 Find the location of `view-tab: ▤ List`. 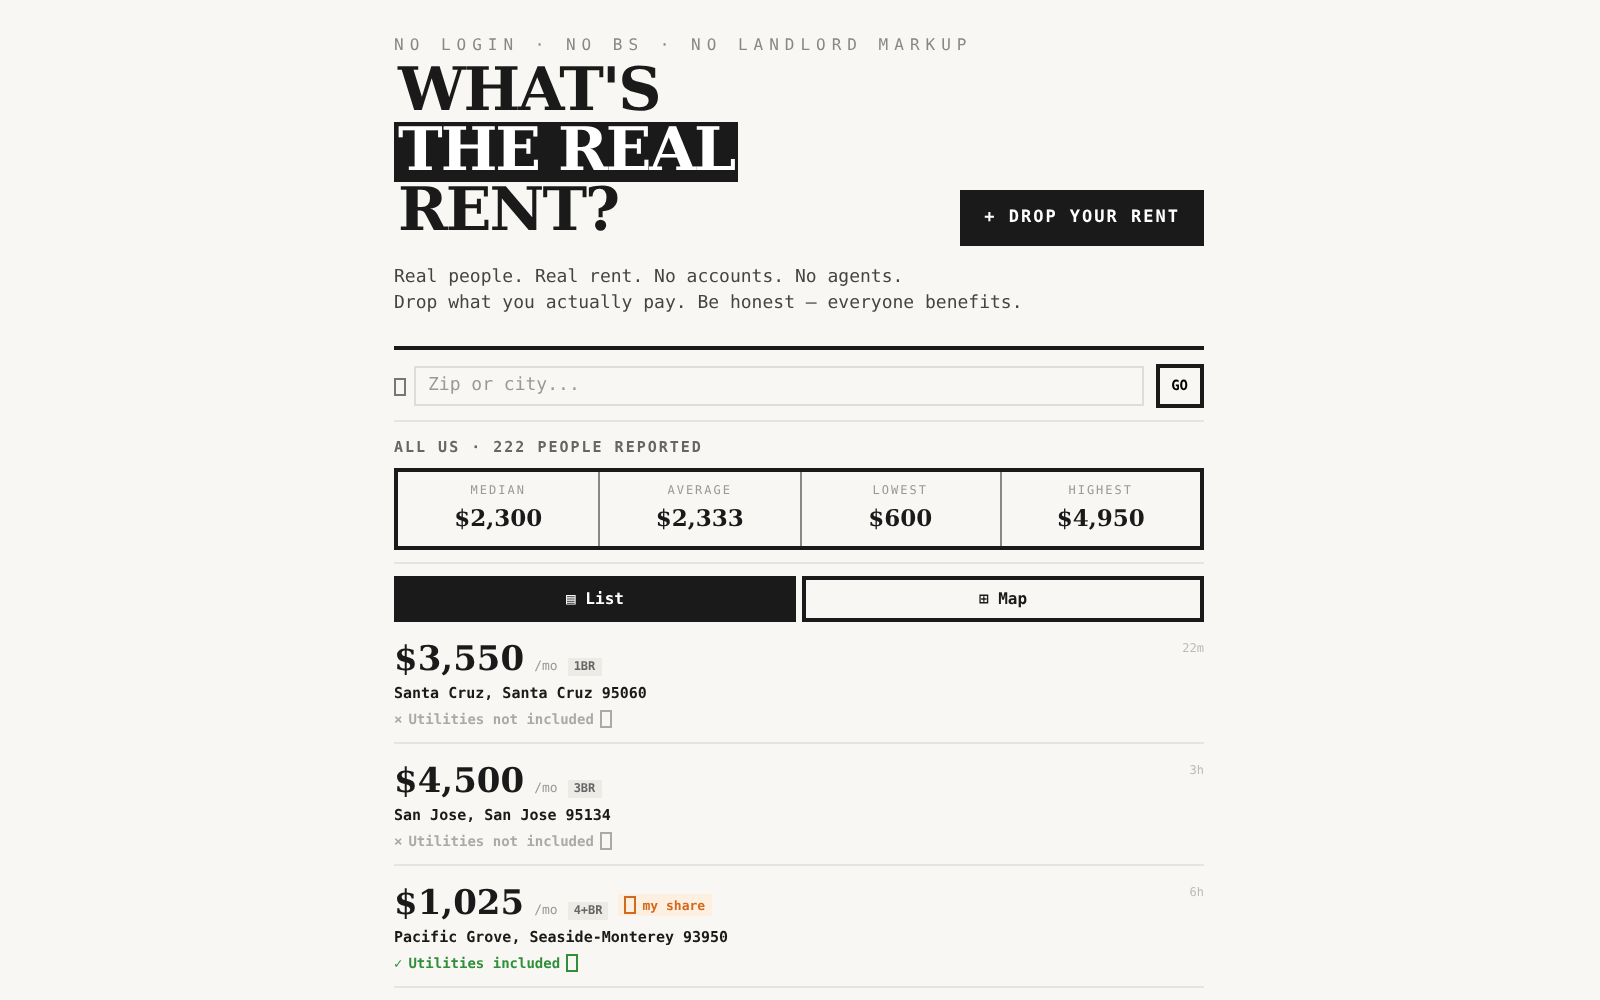

view-tab: ▤ List is located at coordinates (595, 599).